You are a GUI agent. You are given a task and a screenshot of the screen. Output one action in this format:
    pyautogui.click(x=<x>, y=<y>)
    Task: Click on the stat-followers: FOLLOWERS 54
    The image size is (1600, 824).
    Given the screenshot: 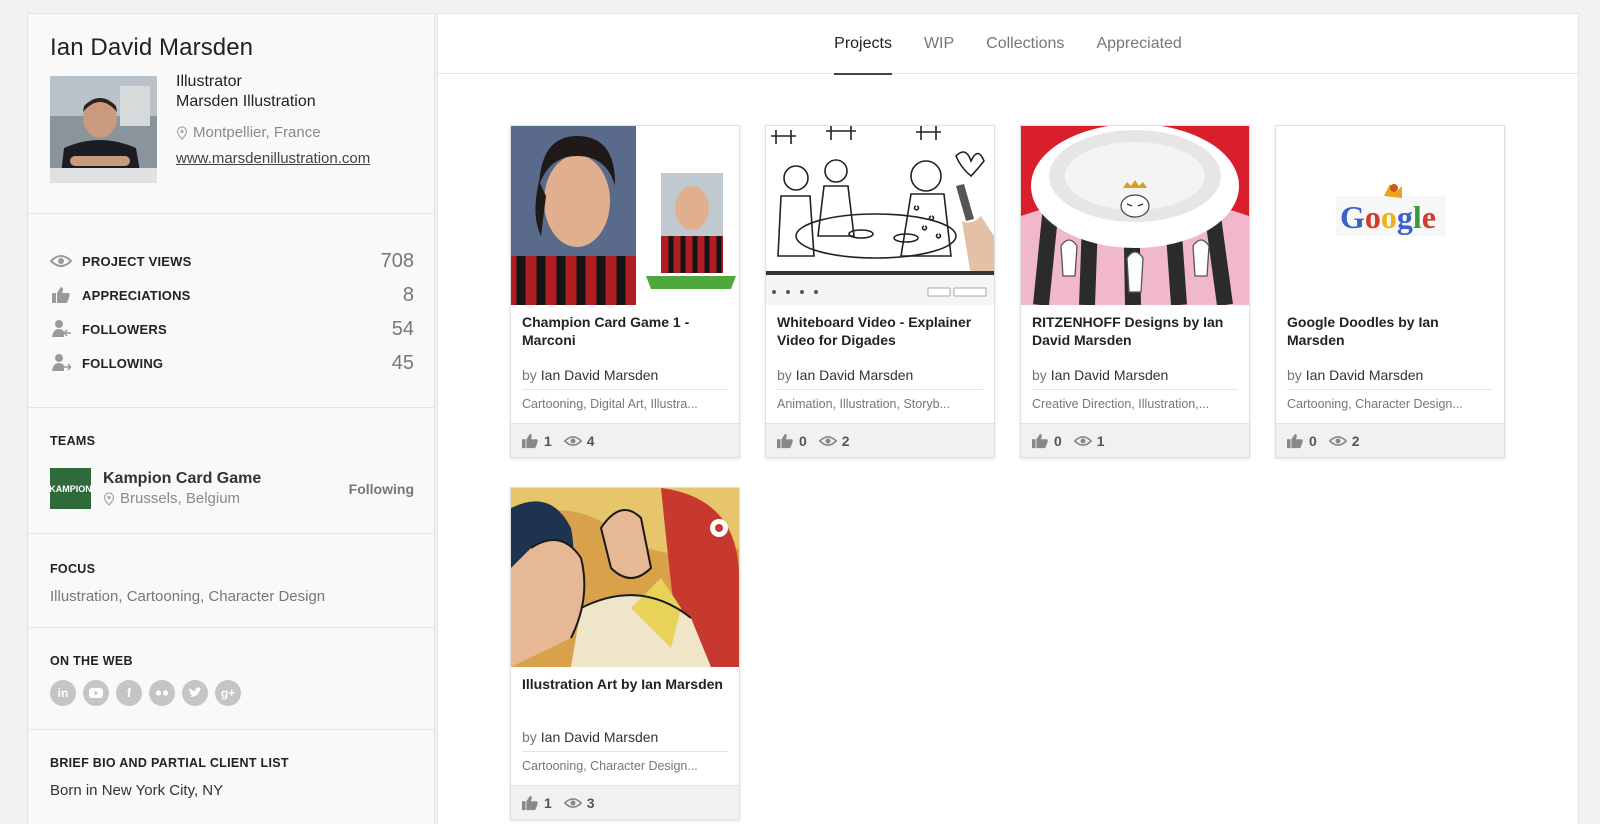 What is the action you would take?
    pyautogui.click(x=231, y=329)
    